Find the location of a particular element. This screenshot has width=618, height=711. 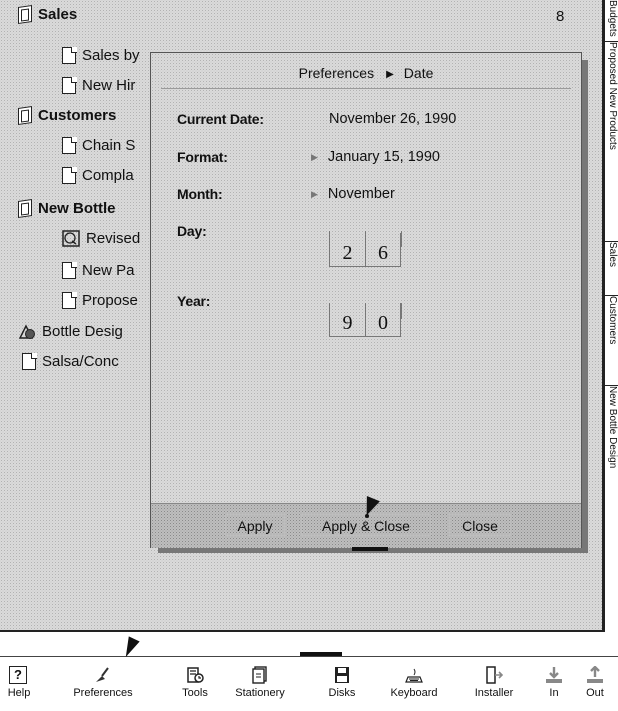

shapes-icon is located at coordinates (27, 331).